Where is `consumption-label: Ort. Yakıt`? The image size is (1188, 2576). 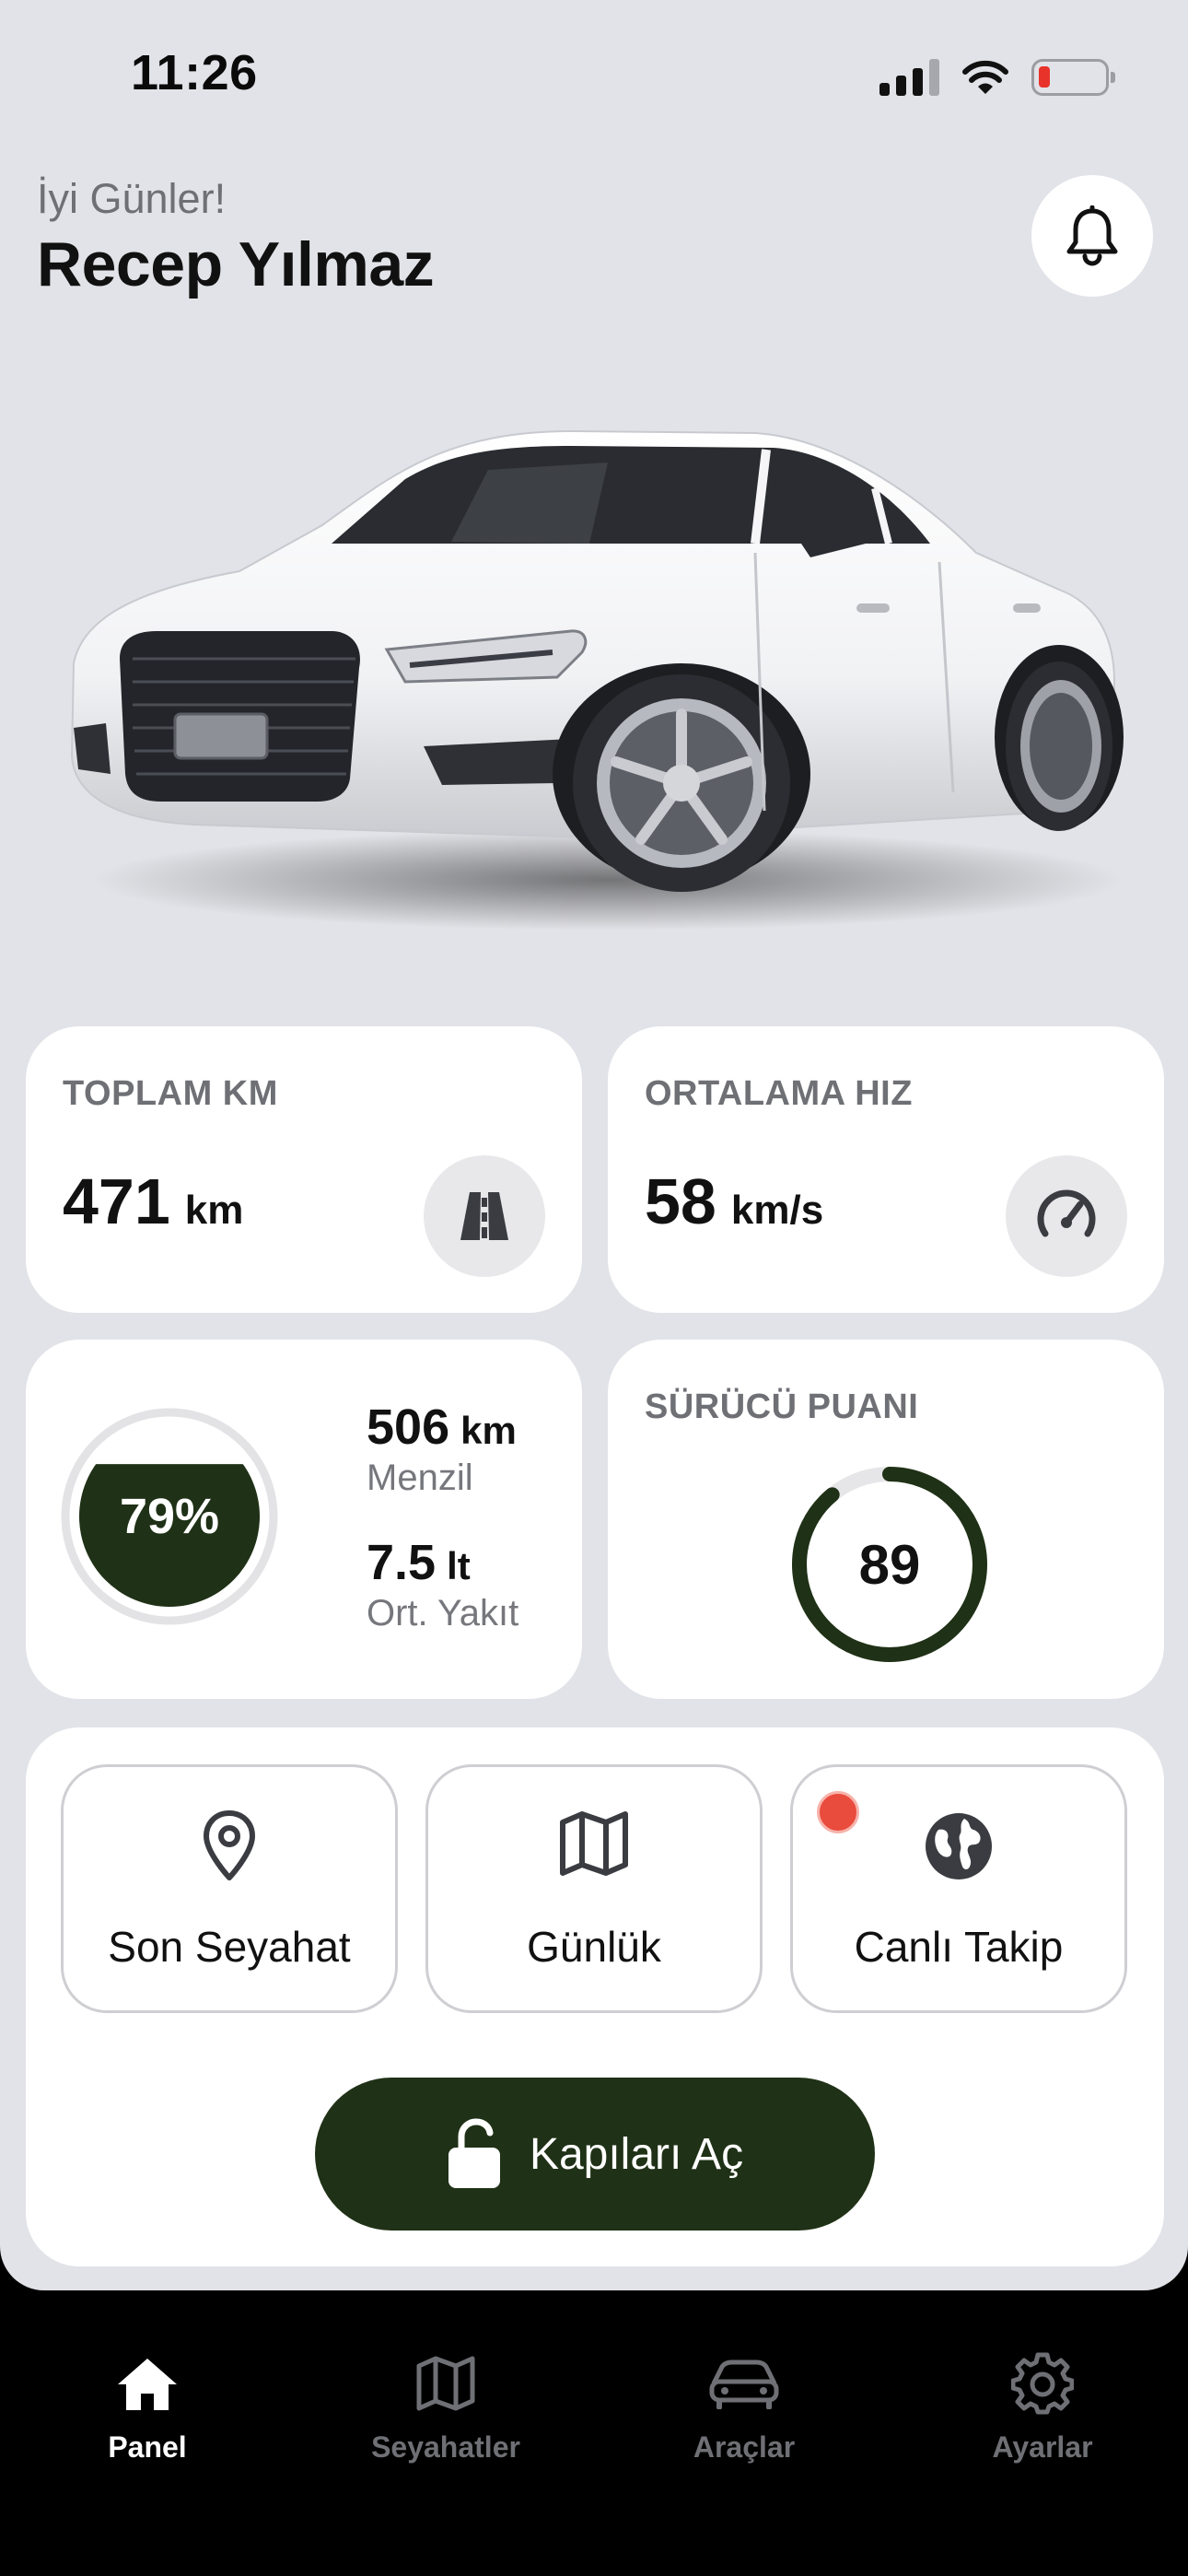
consumption-label: Ort. Yakıt is located at coordinates (443, 1613).